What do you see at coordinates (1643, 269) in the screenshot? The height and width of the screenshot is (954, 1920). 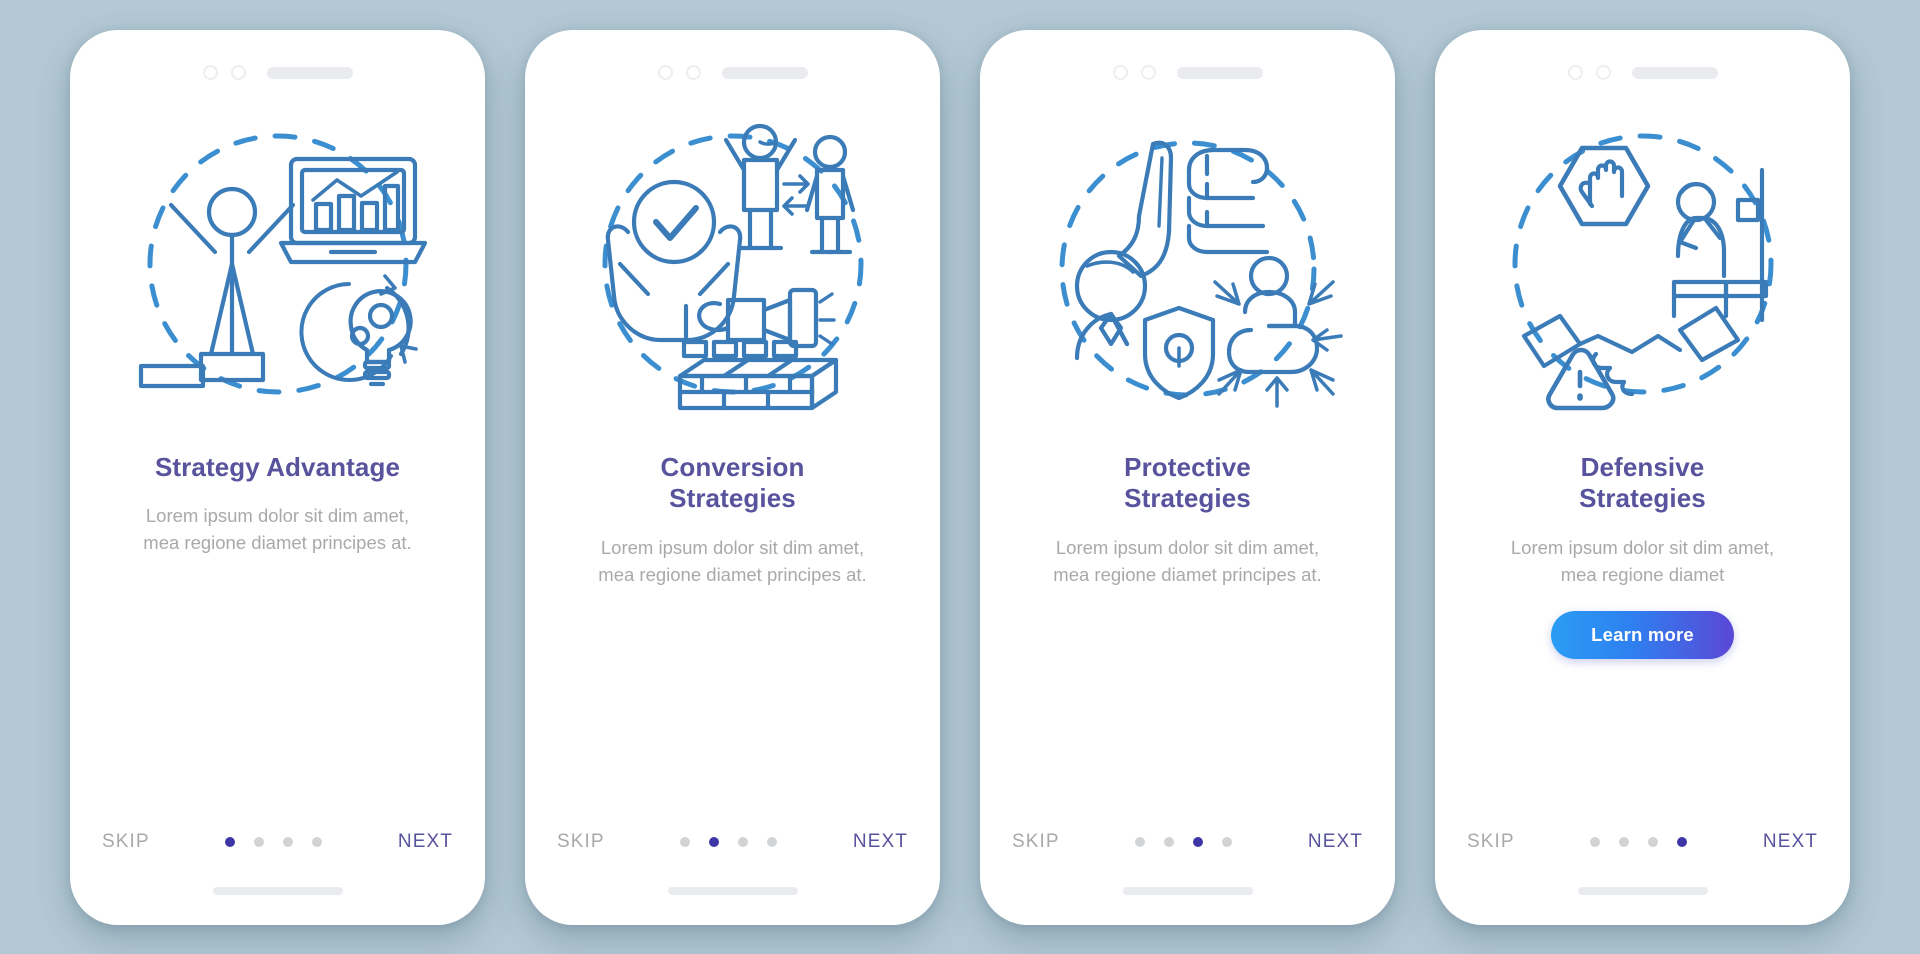 I see `defensive-strategies-illustration` at bounding box center [1643, 269].